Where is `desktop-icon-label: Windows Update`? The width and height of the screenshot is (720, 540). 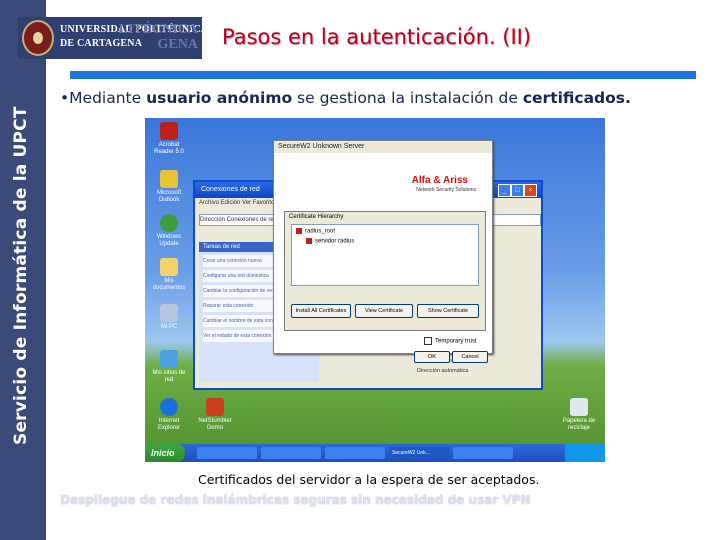 desktop-icon-label: Windows Update is located at coordinates (169, 240).